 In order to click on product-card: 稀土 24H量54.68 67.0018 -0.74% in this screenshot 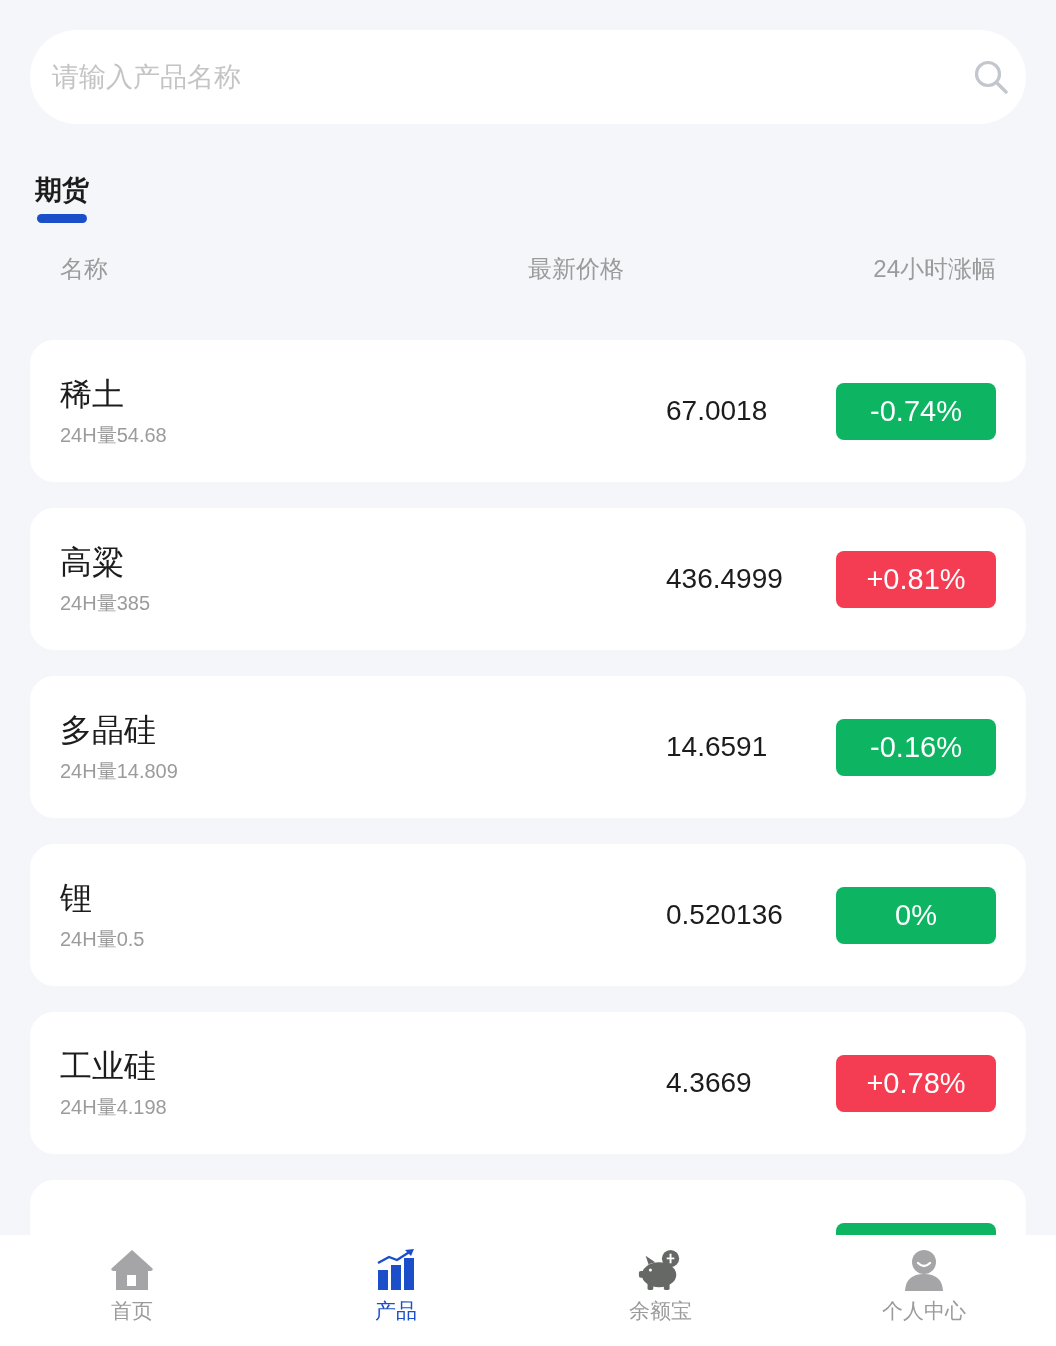, I will do `click(528, 411)`.